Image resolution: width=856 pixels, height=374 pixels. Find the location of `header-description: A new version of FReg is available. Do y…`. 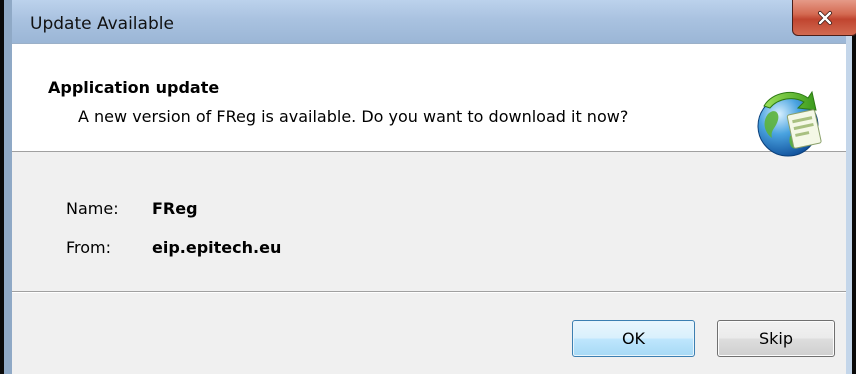

header-description: A new version of FReg is available. Do y… is located at coordinates (353, 116).